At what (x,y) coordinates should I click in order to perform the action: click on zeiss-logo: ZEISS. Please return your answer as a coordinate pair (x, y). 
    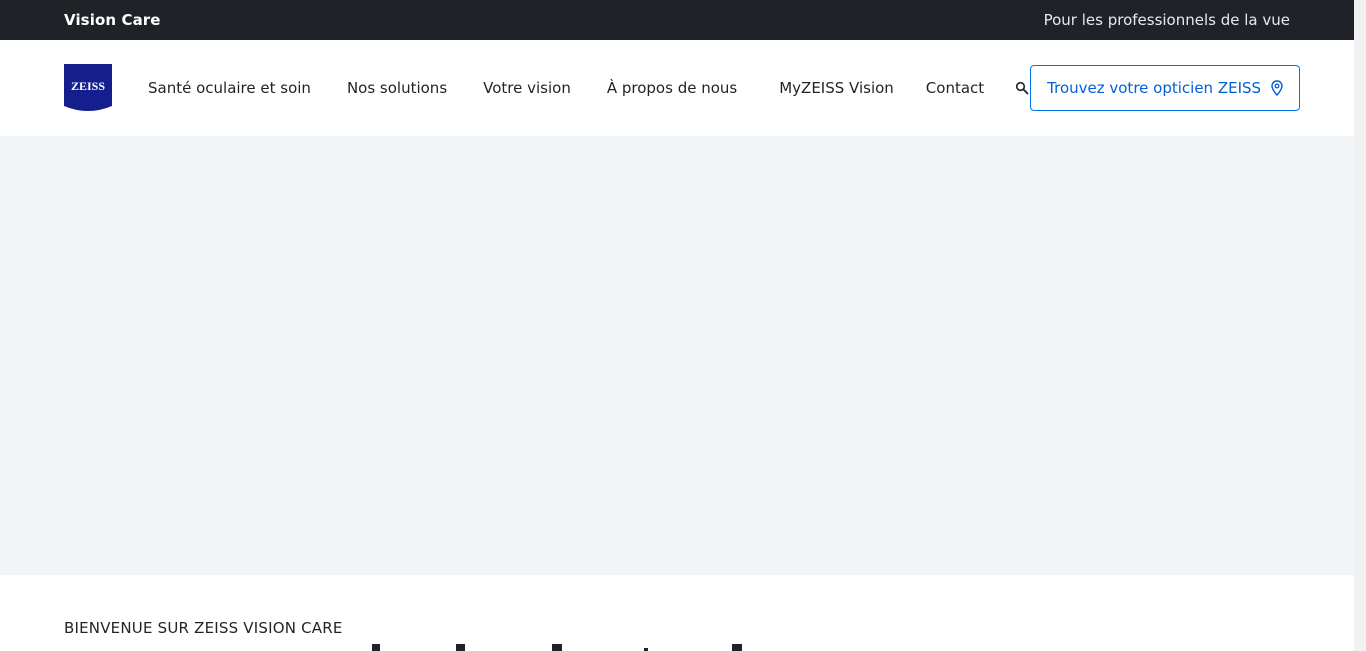
    Looking at the image, I should click on (88, 87).